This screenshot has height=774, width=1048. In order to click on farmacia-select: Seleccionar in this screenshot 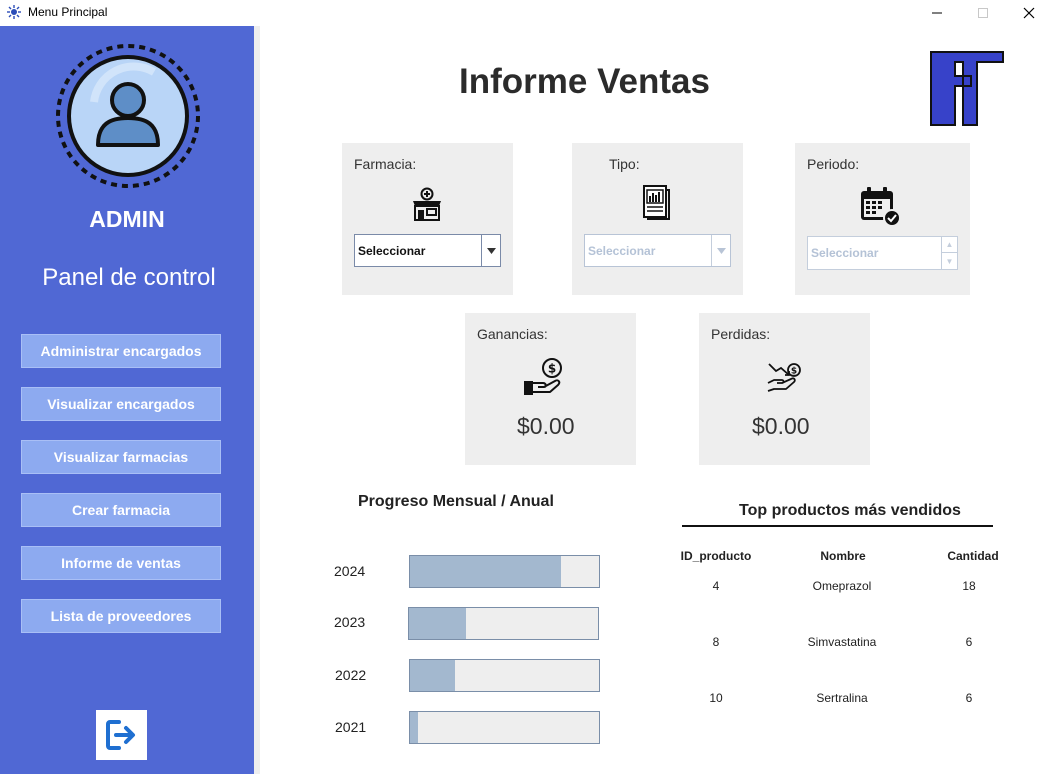, I will do `click(427, 250)`.